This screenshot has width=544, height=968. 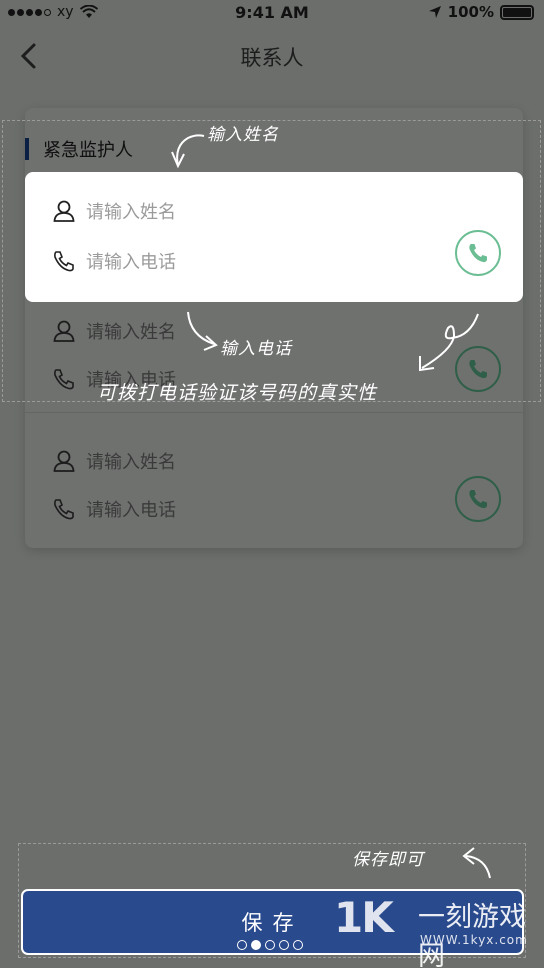 I want to click on annotation-save-hint: 保存即可, so click(x=388, y=860).